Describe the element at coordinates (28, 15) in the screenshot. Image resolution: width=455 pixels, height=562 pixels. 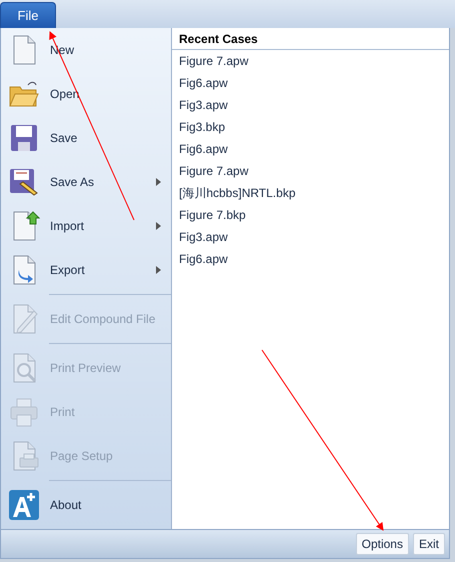
I see `file-tab: File` at that location.